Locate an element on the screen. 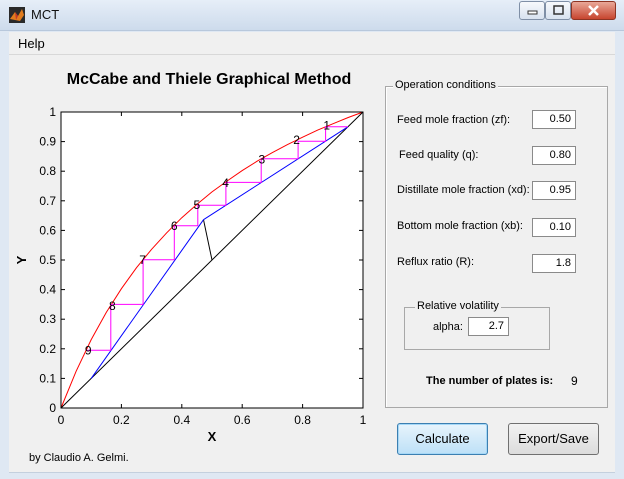 Image resolution: width=624 pixels, height=479 pixels. stage-label: 5 is located at coordinates (197, 205).